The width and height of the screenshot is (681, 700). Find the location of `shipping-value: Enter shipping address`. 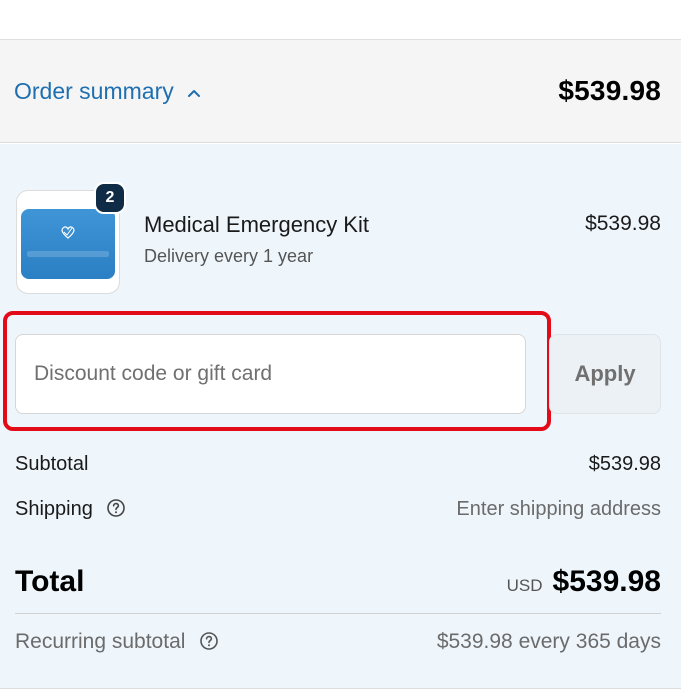

shipping-value: Enter shipping address is located at coordinates (558, 509).